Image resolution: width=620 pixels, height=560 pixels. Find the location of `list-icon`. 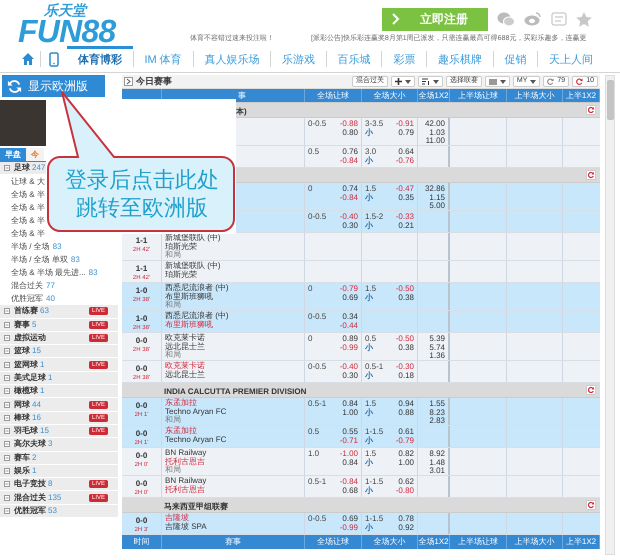

list-icon is located at coordinates (492, 81).